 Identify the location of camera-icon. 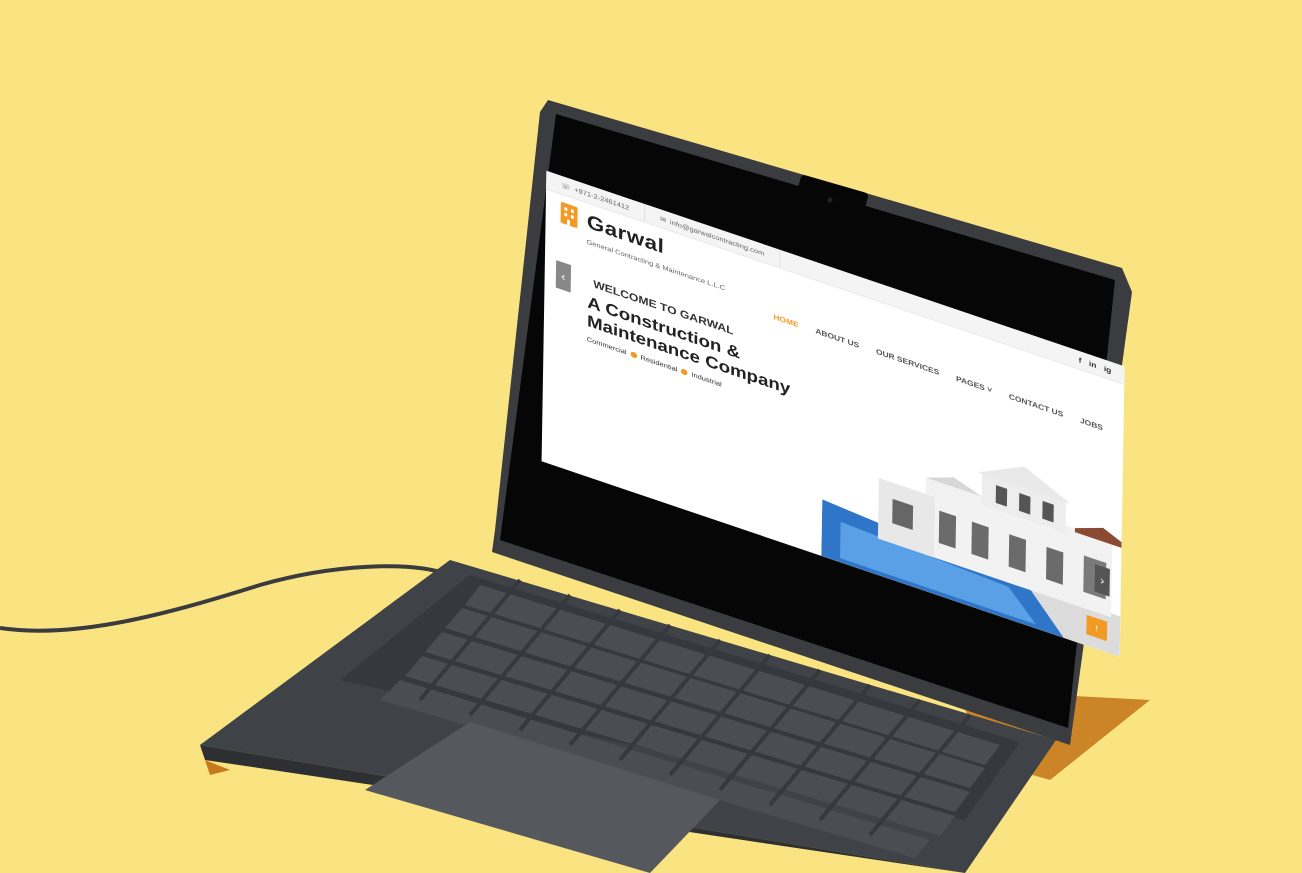
(830, 200).